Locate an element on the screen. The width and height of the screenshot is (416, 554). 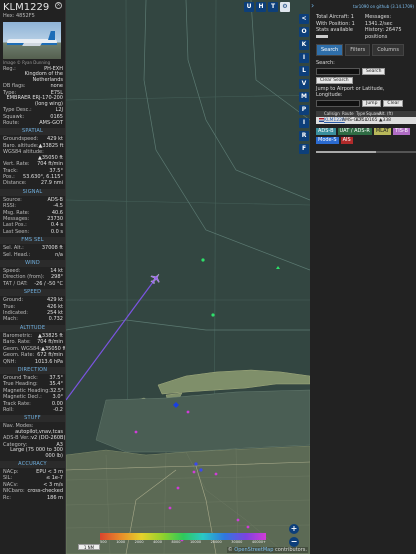
toggle-u-button: U is located at coordinates (249, 7).